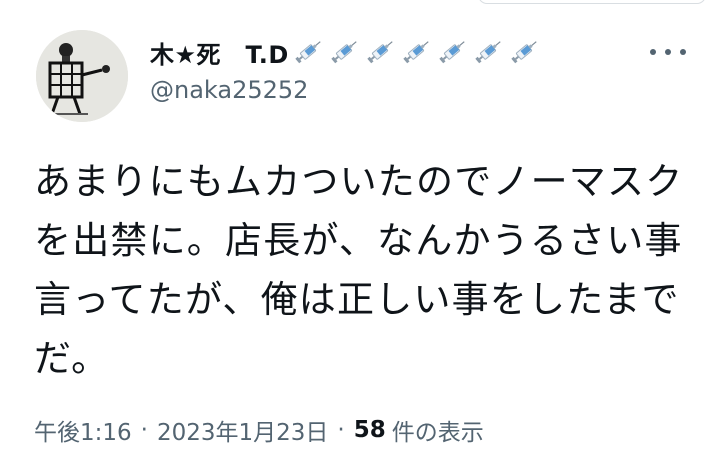  I want to click on user-handle: @naka25252, so click(229, 90).